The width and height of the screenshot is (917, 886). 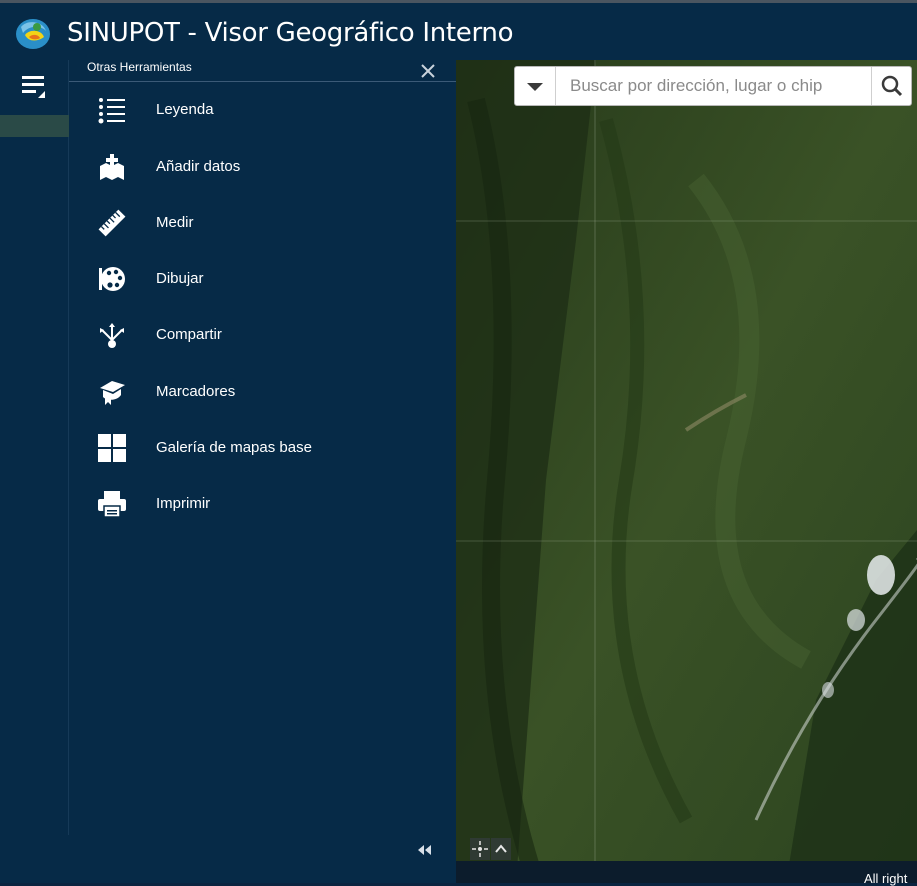 What do you see at coordinates (112, 335) in the screenshot?
I see `share-icon` at bounding box center [112, 335].